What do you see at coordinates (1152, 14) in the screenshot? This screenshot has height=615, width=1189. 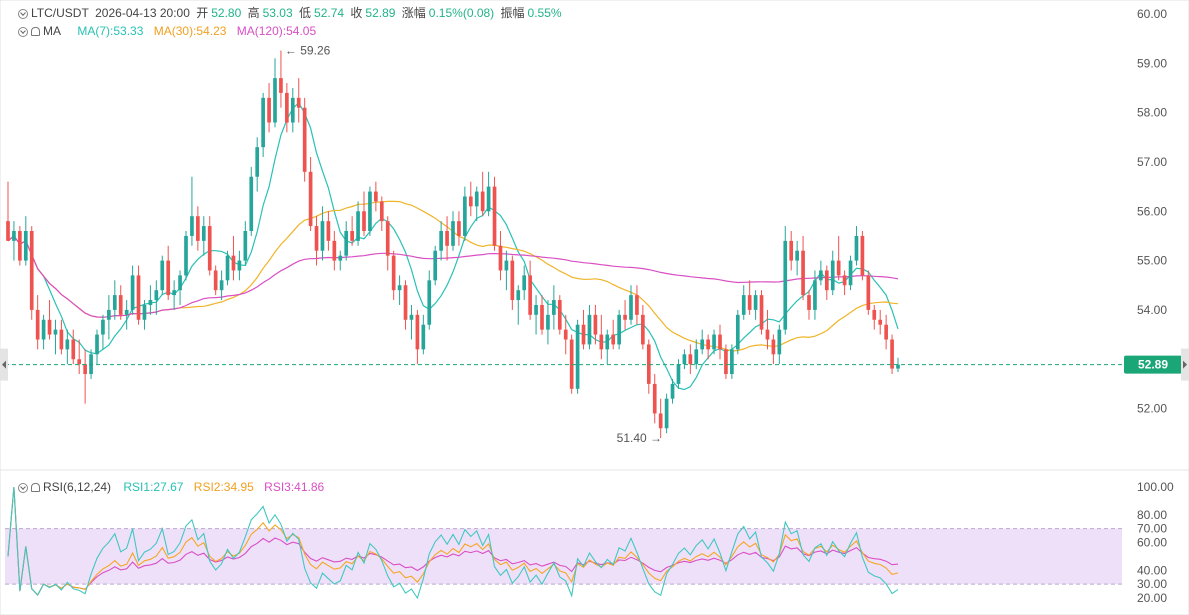 I see `price-axis-tick: 60.00` at bounding box center [1152, 14].